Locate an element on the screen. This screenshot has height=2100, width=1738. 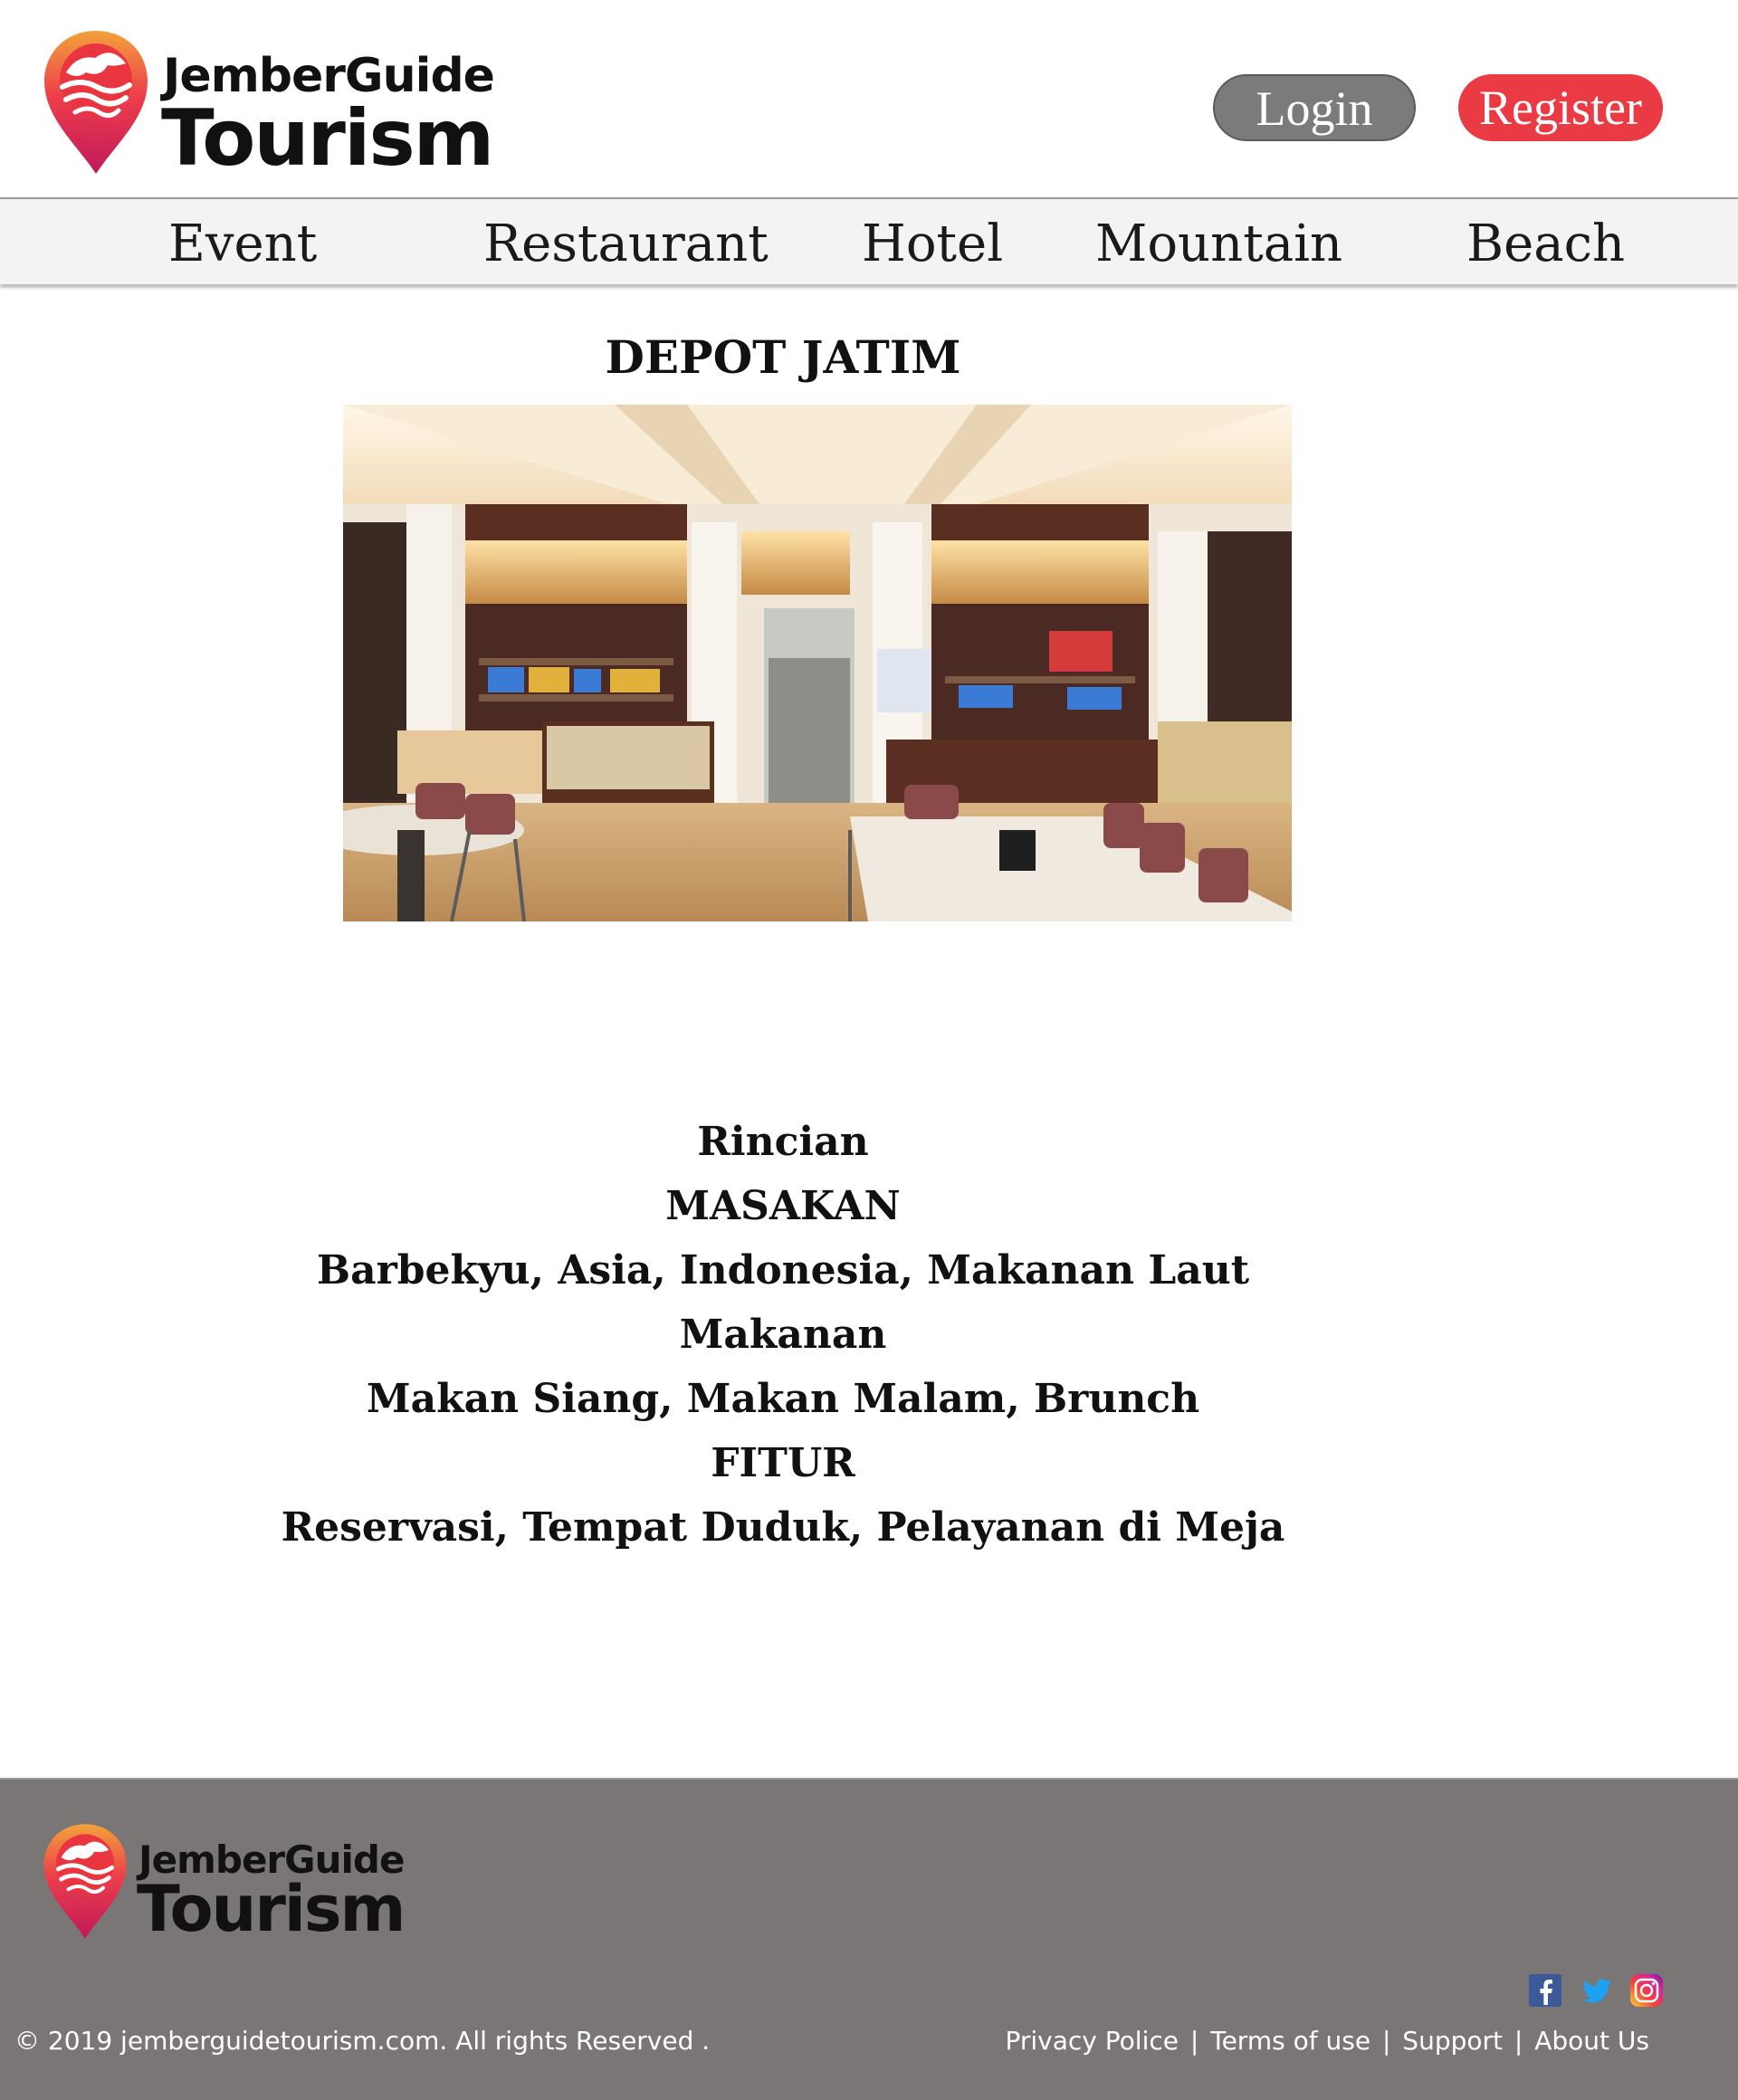
terms-of-use-link: Terms of use is located at coordinates (1290, 2041).